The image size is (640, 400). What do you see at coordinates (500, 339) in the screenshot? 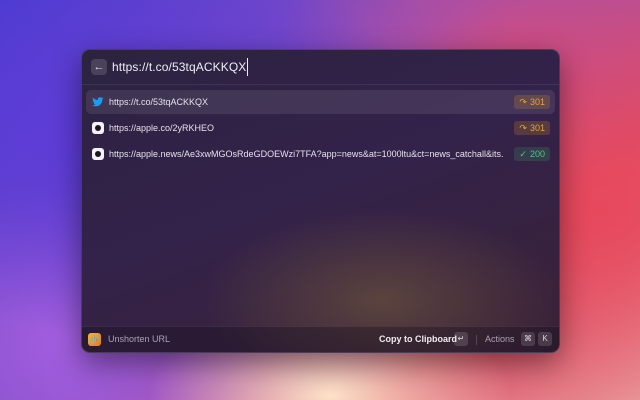
I see `actions-button: Actions` at bounding box center [500, 339].